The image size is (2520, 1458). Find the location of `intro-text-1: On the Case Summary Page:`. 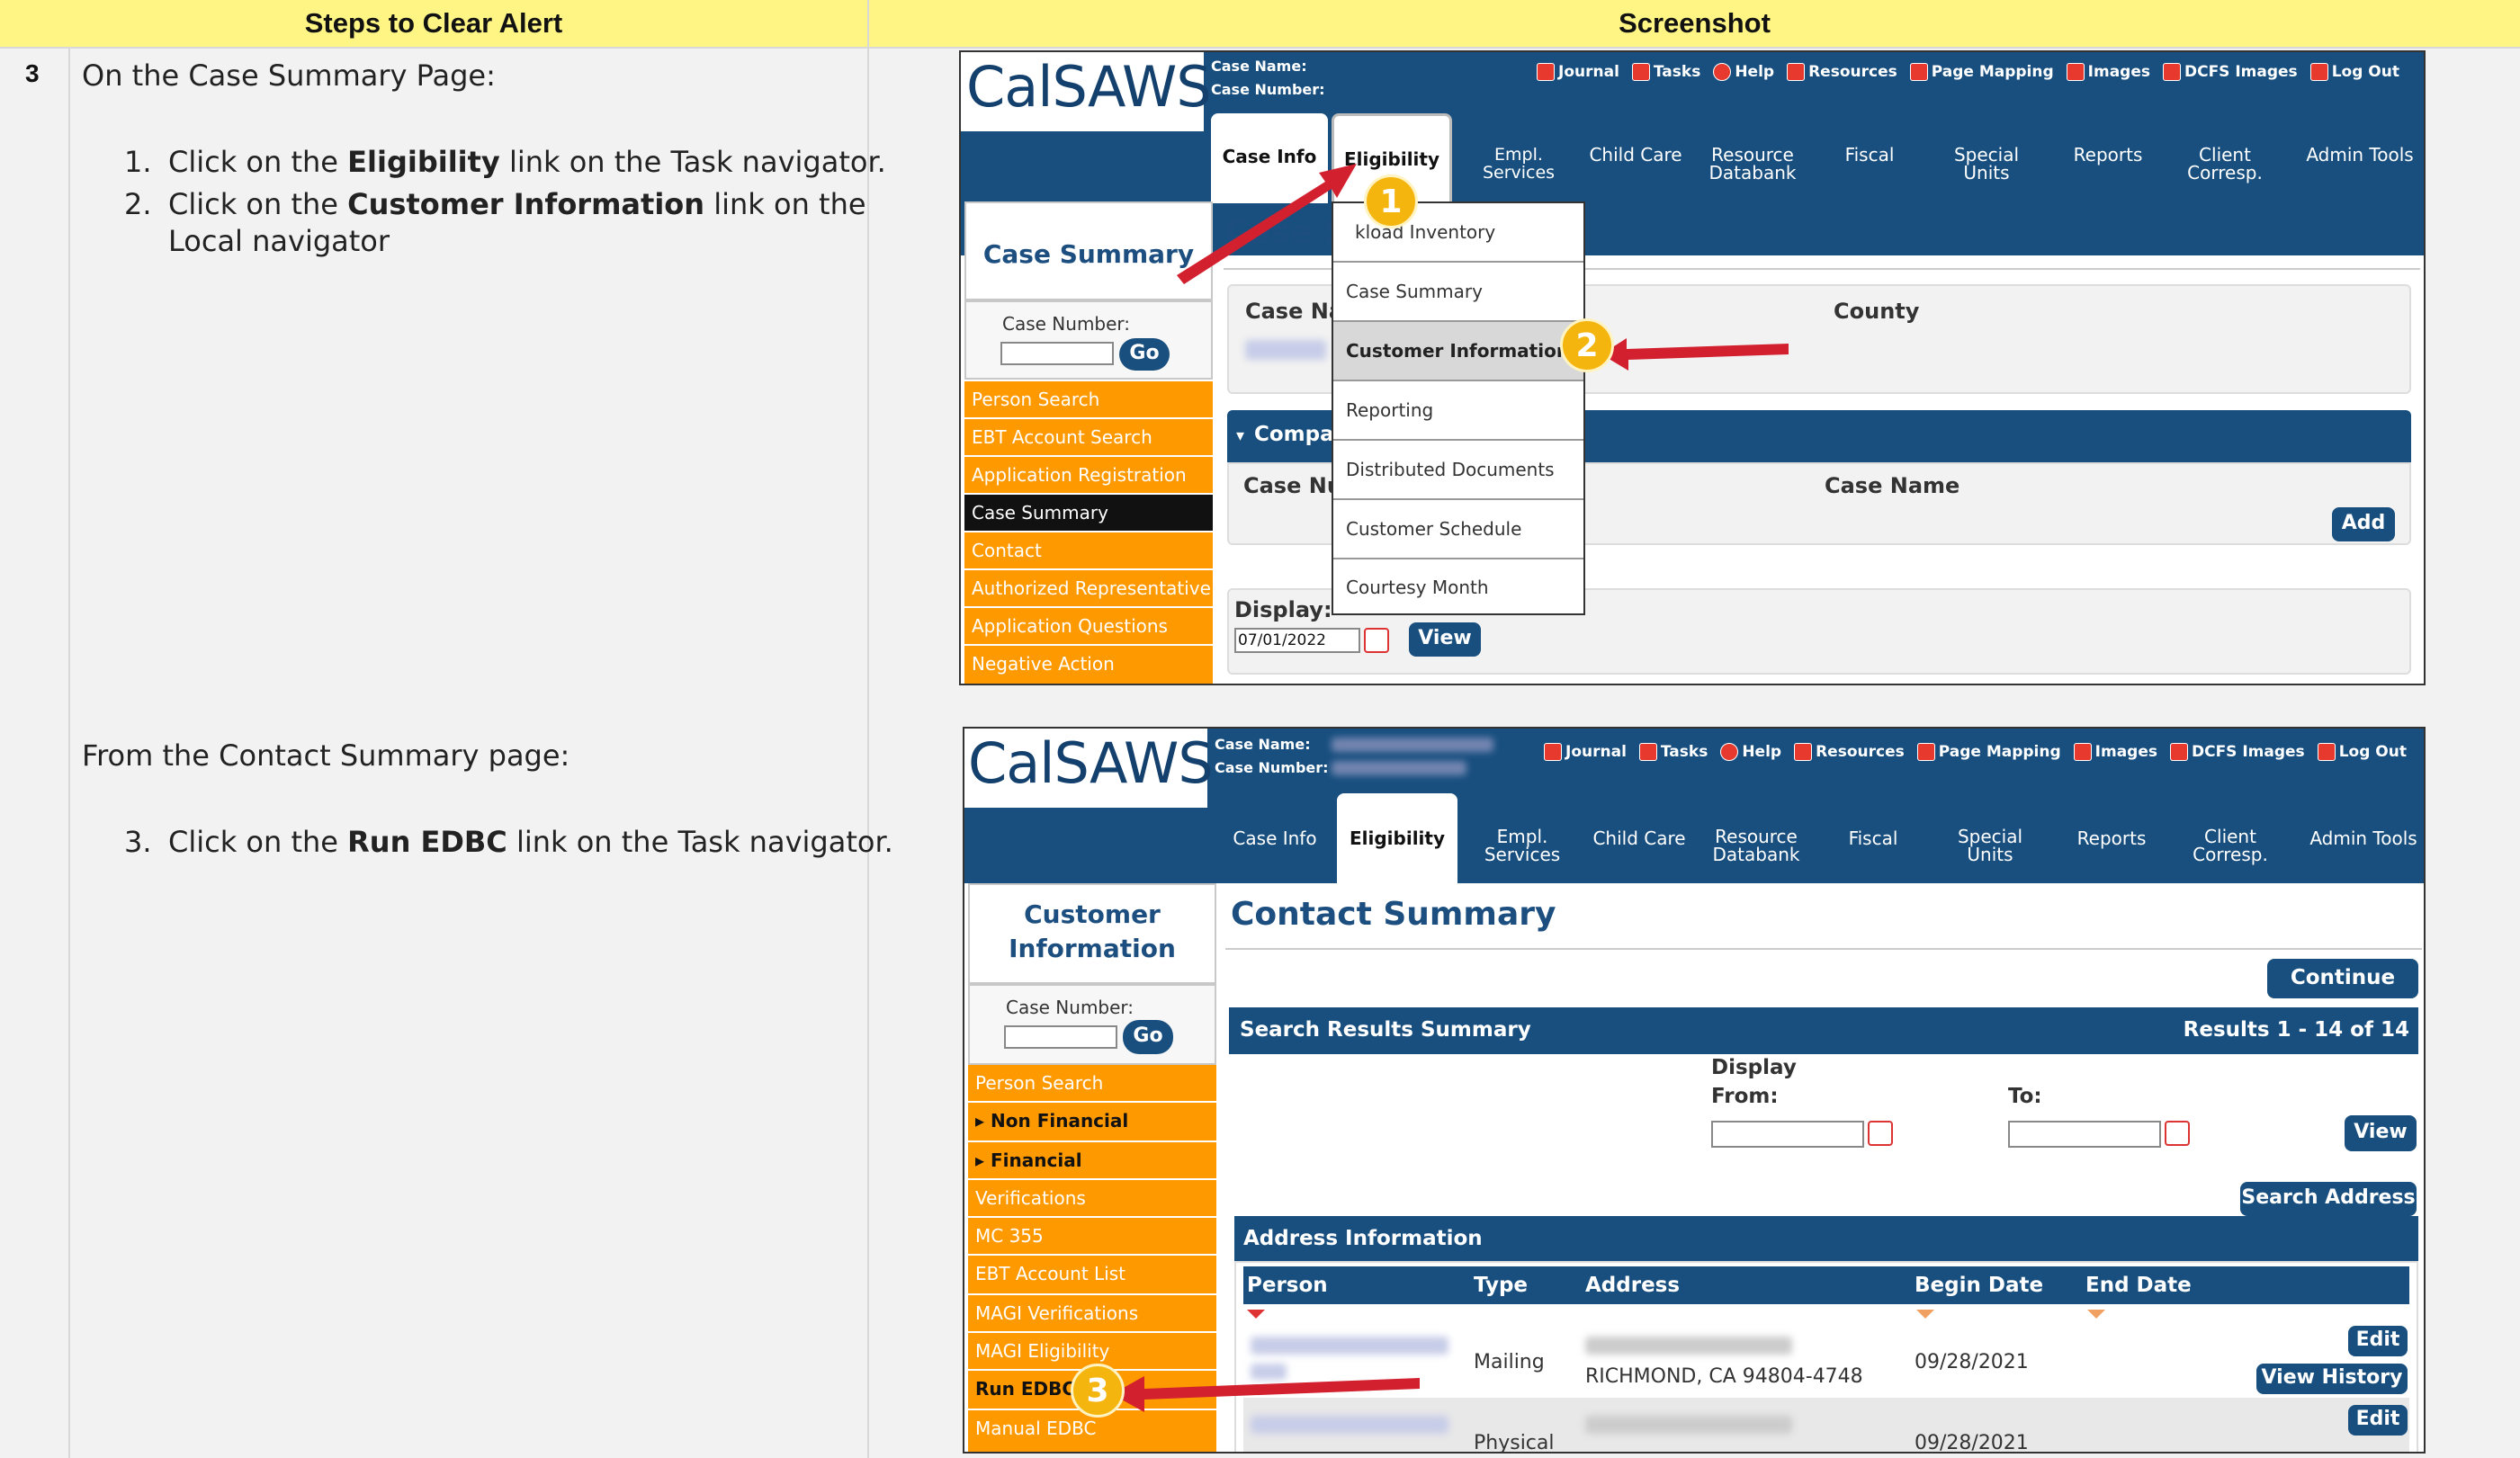

intro-text-1: On the Case Summary Page: is located at coordinates (289, 75).